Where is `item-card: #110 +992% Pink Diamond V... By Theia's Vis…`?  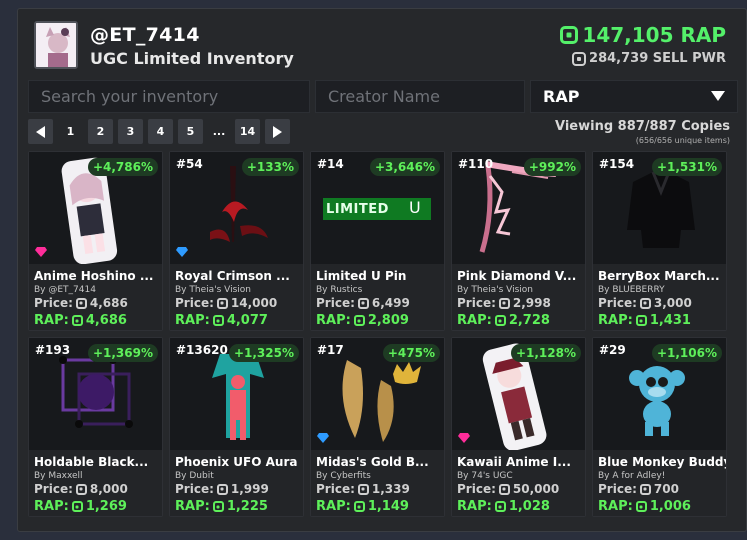
item-card: #110 +992% Pink Diamond V... By Theia's Vis… is located at coordinates (518, 241).